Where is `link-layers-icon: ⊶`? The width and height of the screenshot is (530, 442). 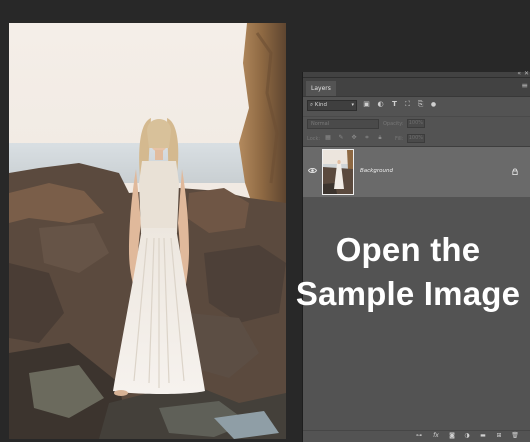 link-layers-icon: ⊶ is located at coordinates (419, 436).